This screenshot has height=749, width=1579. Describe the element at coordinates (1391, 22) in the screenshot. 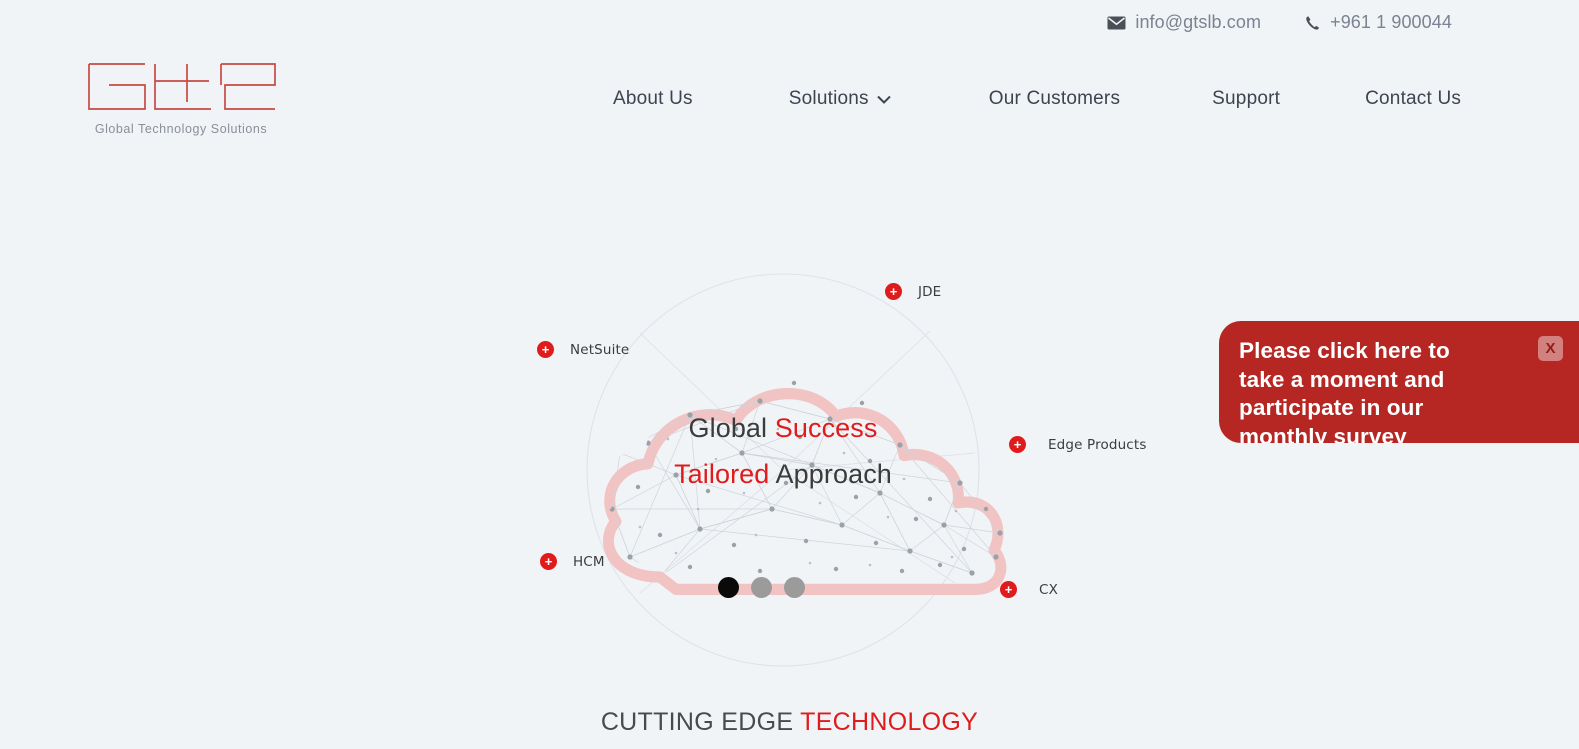

I see `phone-text: +961 1 900044` at that location.